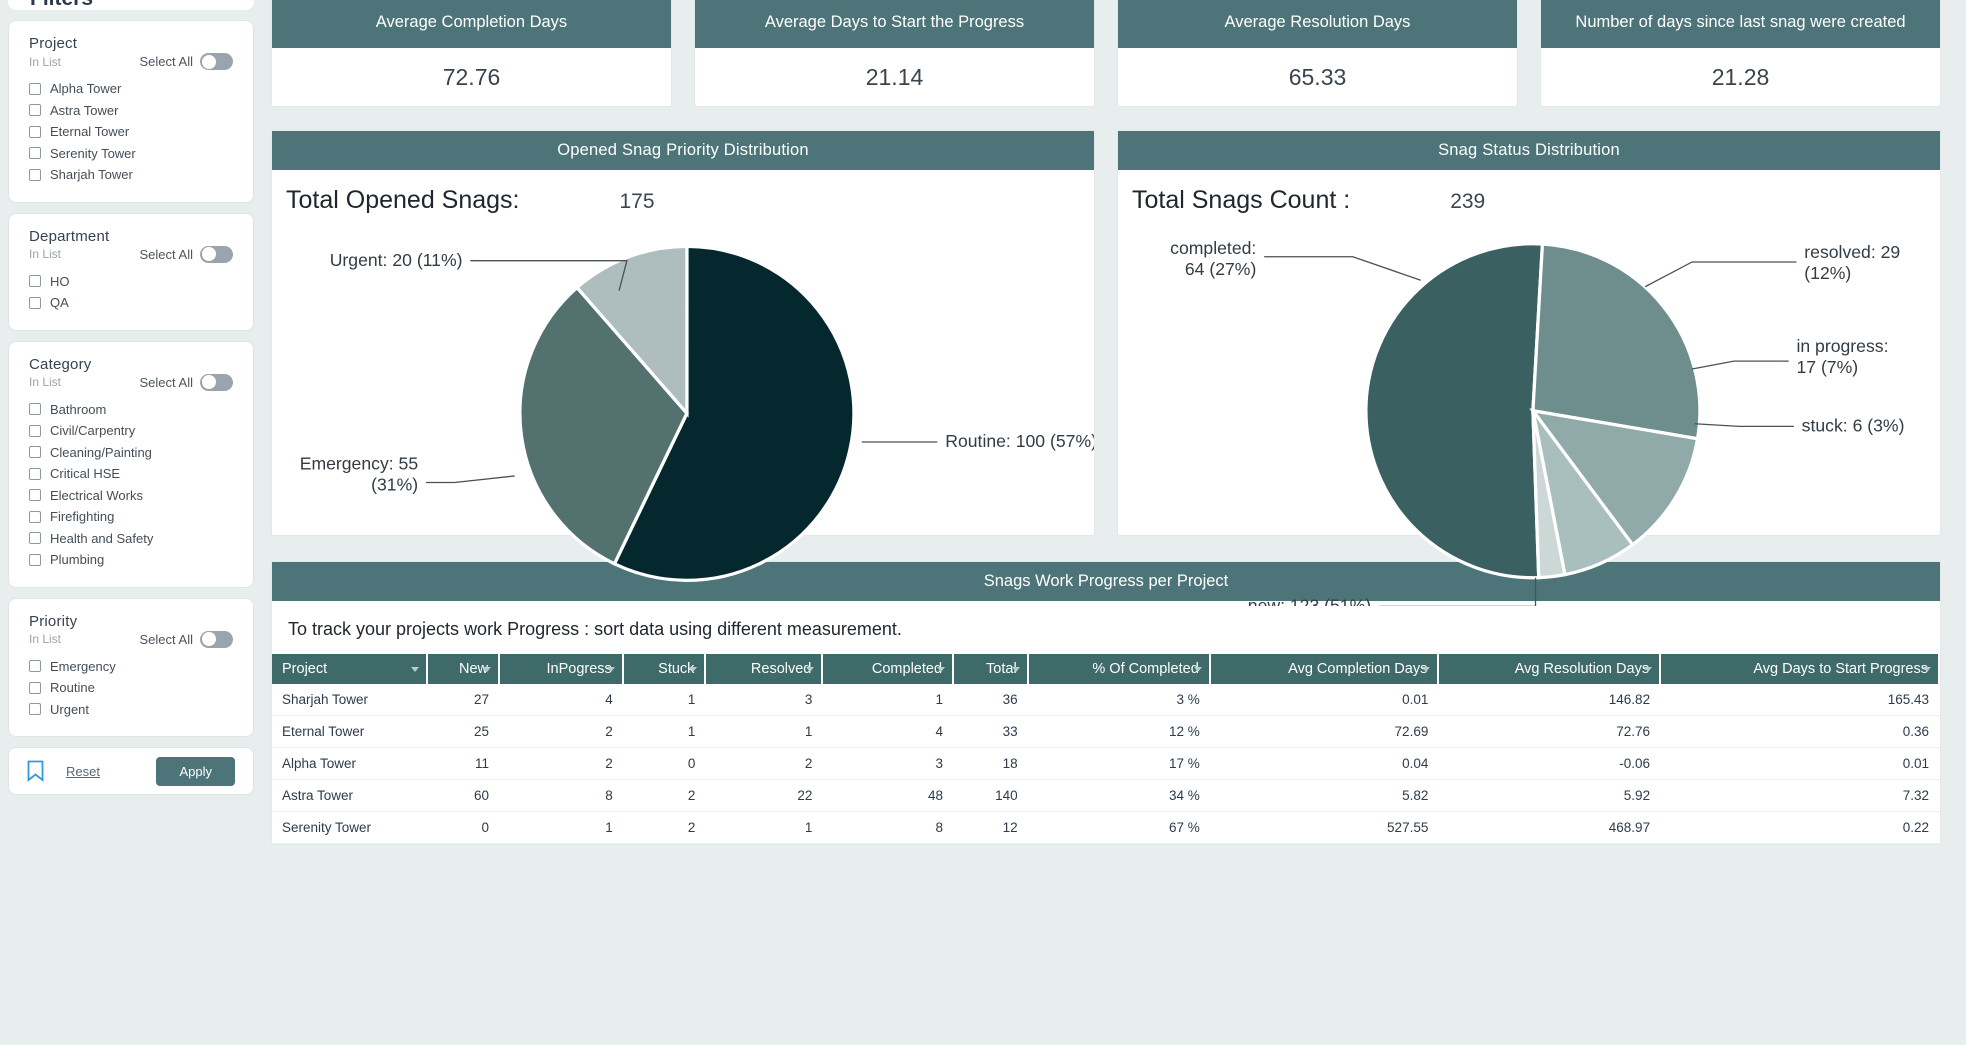 This screenshot has width=1966, height=1045. I want to click on table-row: Sharjah Tower 27 4 1 3 1 36 3 % 0.01 146.82 165.43, so click(1105, 700).